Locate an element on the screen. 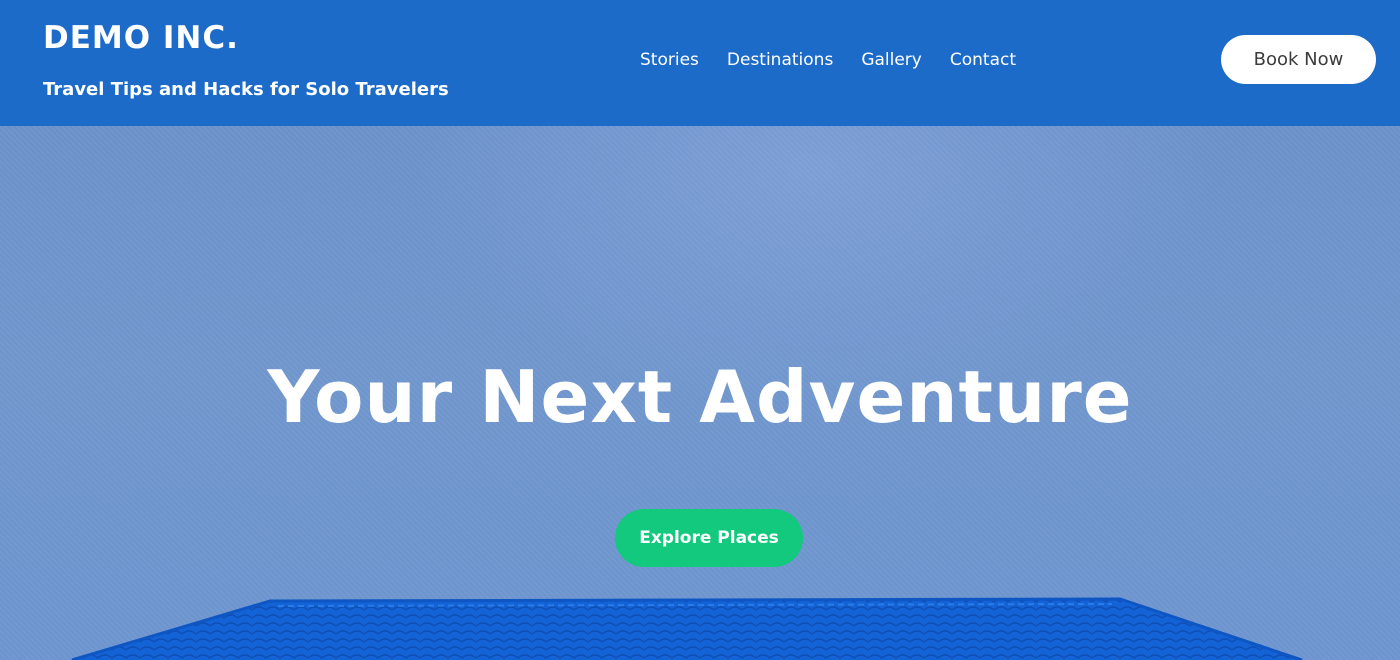  hero-headline: Your Next Adventure is located at coordinates (700, 397).